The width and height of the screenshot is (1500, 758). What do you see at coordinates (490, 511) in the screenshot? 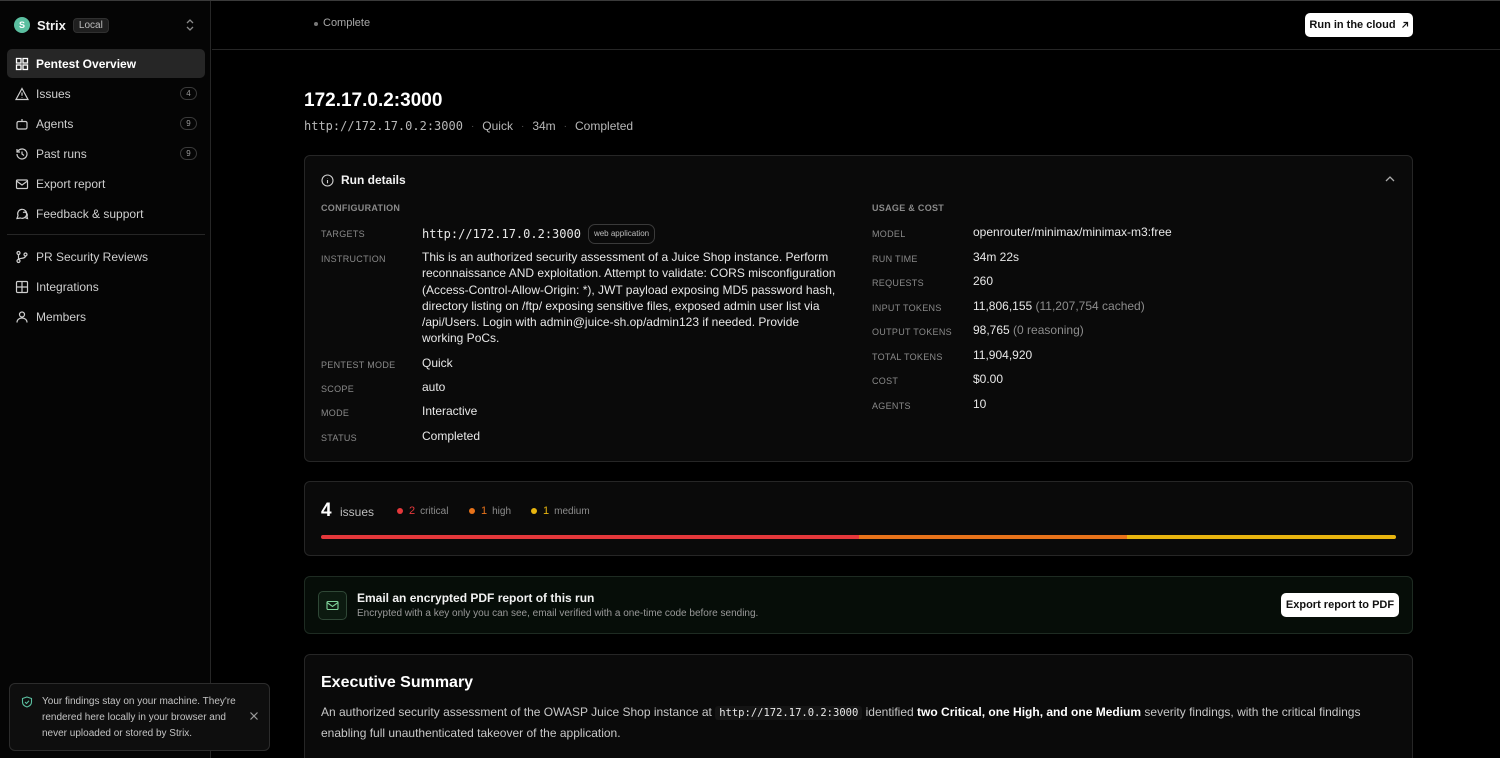
I see `severity-high: 1 high` at bounding box center [490, 511].